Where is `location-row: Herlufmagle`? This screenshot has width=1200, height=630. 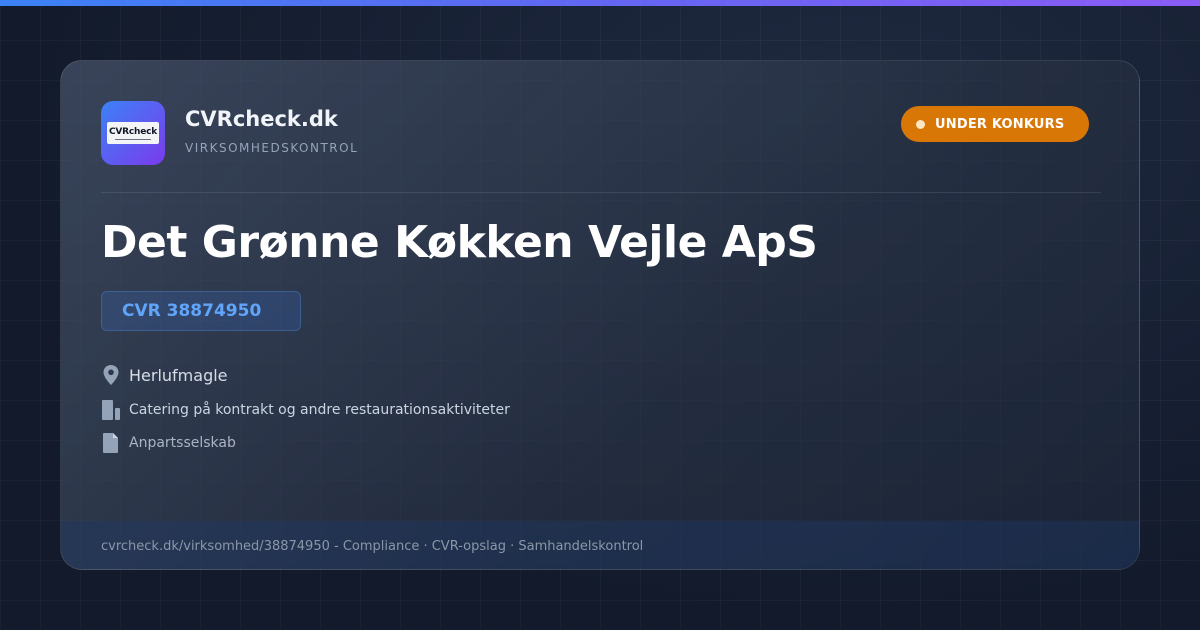 location-row: Herlufmagle is located at coordinates (164, 375).